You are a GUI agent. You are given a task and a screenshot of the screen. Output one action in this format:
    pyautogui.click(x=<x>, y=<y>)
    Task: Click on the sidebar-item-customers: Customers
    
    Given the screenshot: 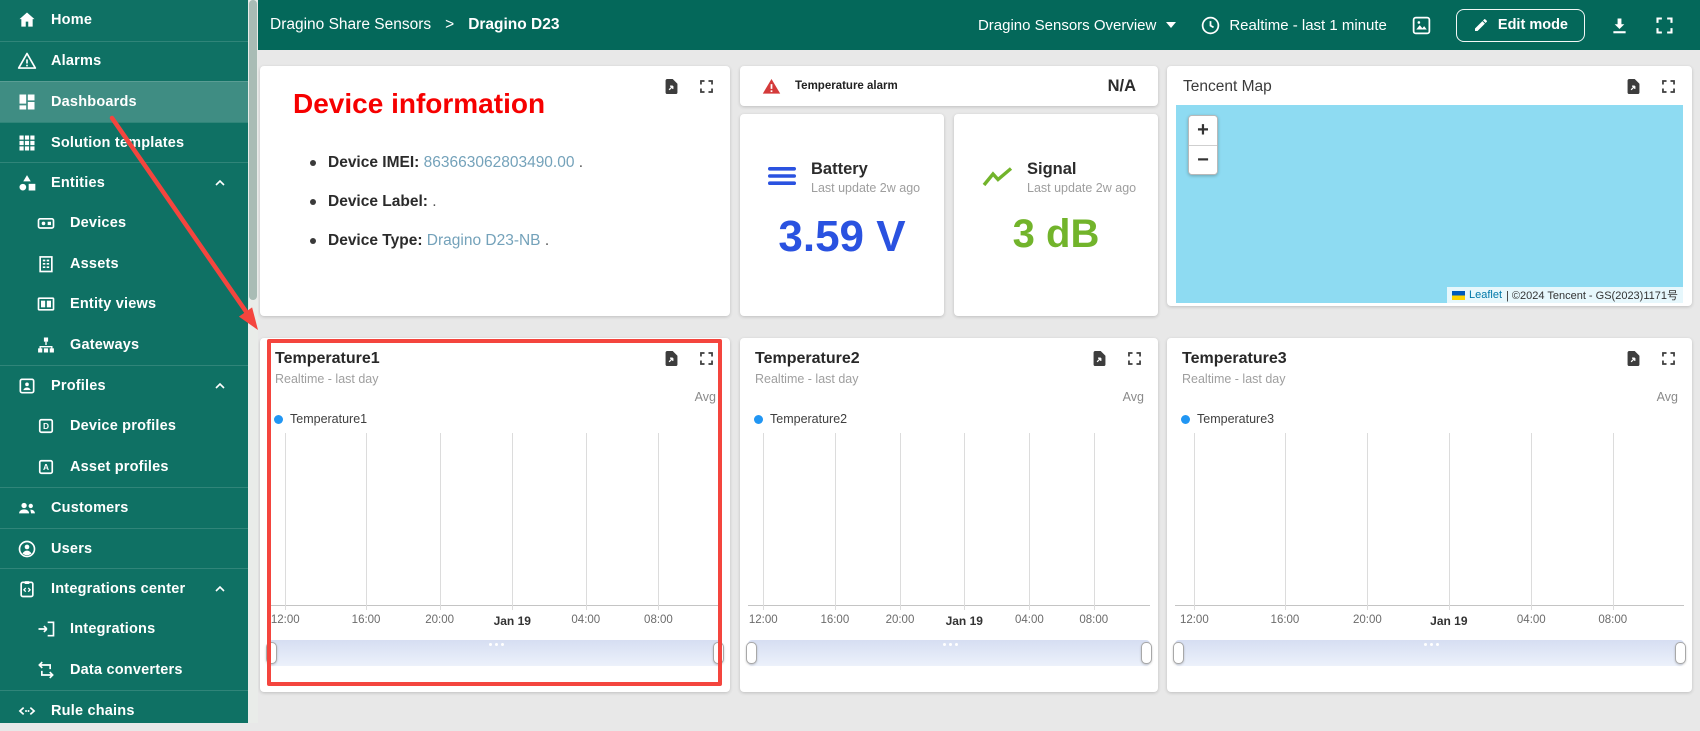 What is the action you would take?
    pyautogui.click(x=124, y=507)
    